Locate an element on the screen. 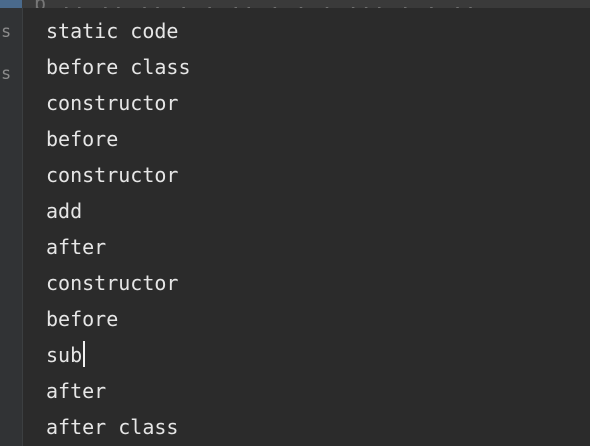  console-line: sub is located at coordinates (118, 355).